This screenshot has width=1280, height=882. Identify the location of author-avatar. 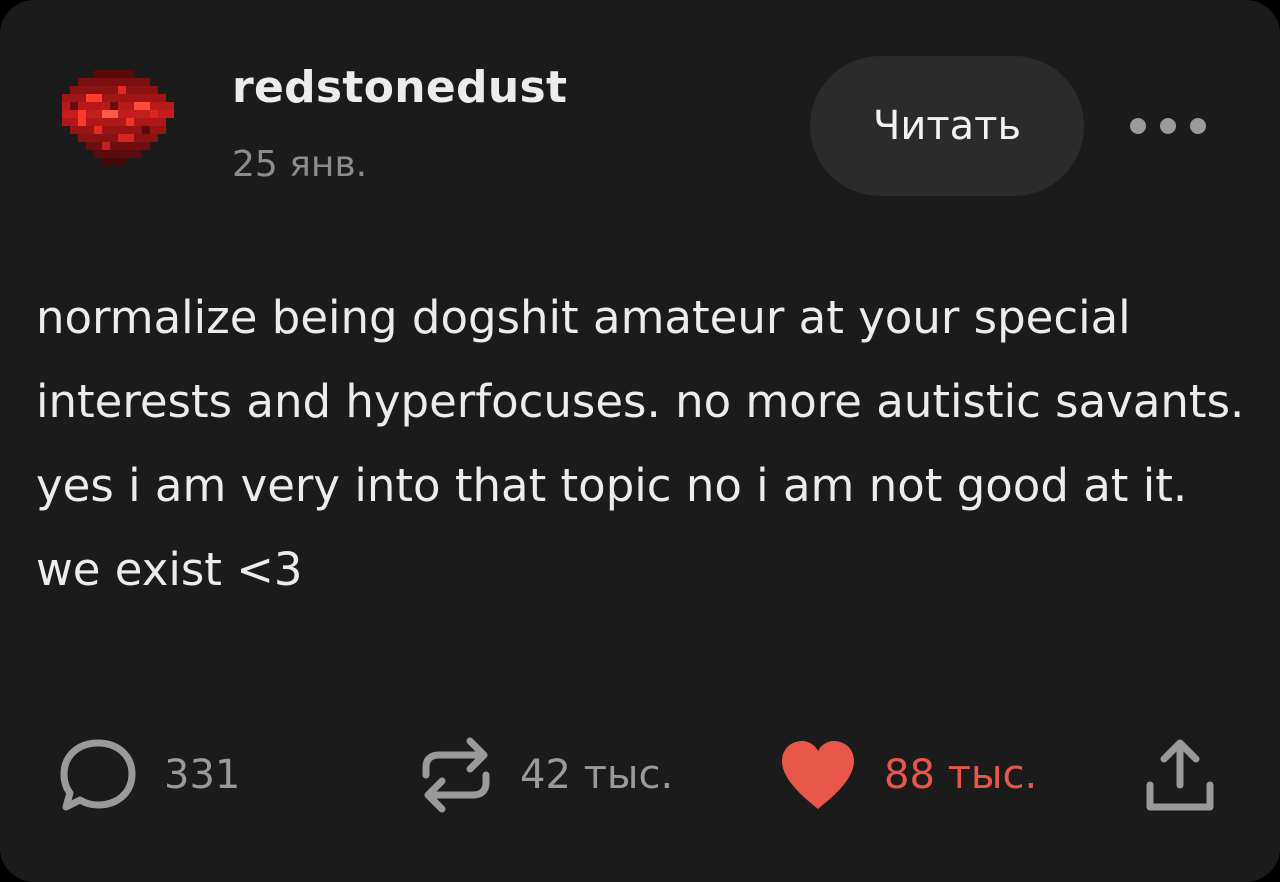
(118, 122).